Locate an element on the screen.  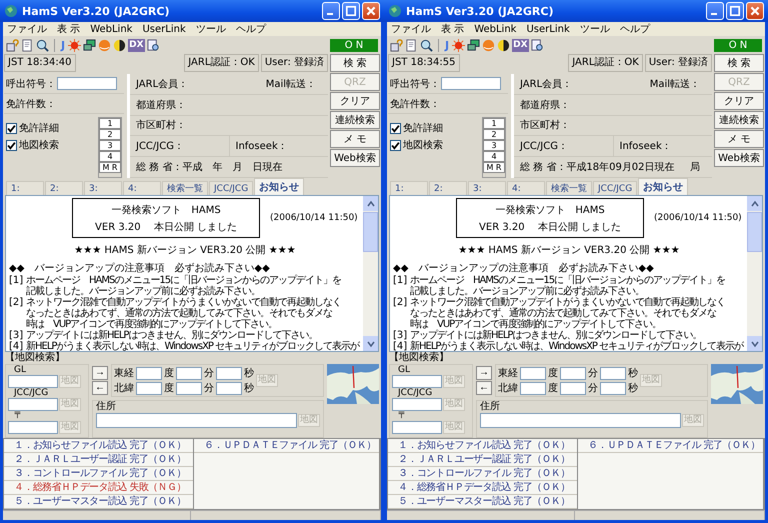
menu-item: 表 示 is located at coordinates (452, 29).